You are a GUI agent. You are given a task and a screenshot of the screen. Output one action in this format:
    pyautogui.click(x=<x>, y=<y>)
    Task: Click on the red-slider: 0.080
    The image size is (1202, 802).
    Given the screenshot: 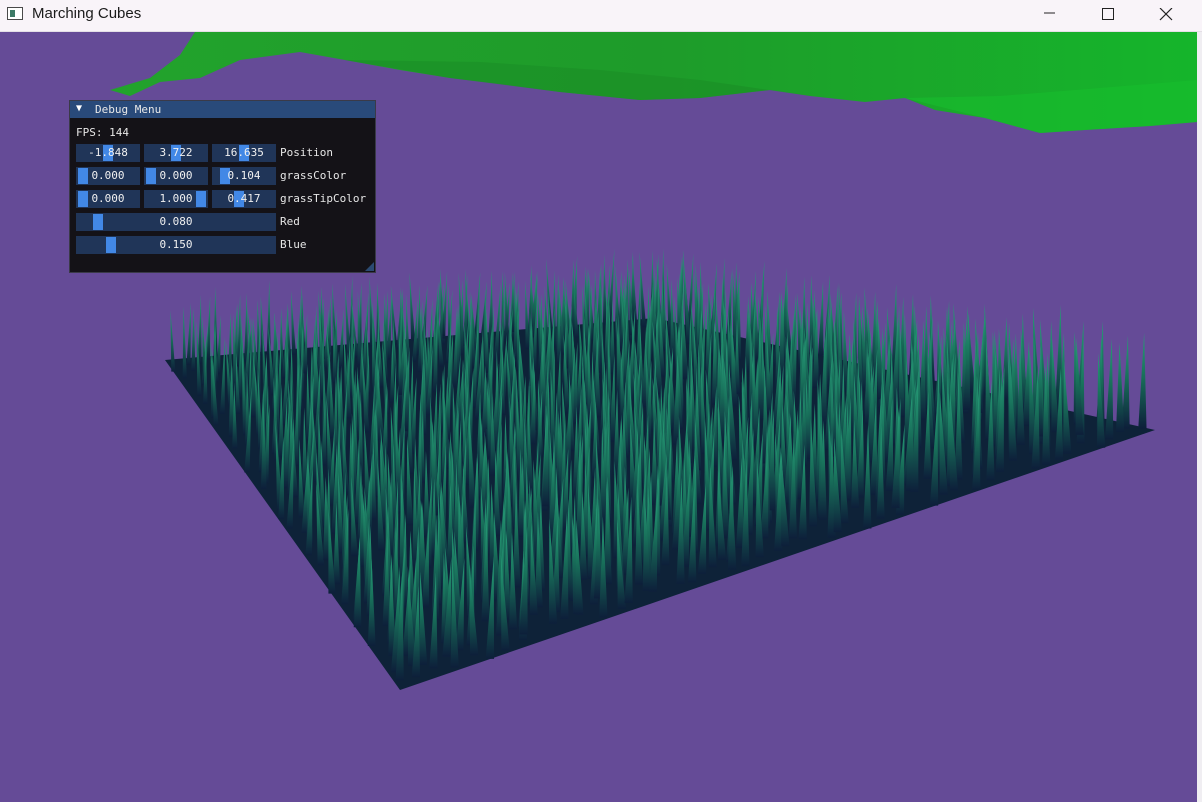 What is the action you would take?
    pyautogui.click(x=176, y=222)
    